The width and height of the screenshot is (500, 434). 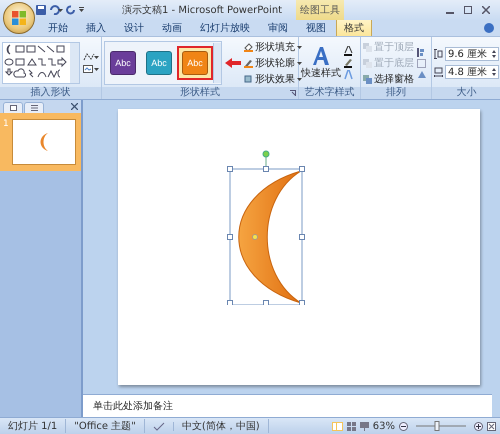 I want to click on group-icon, so click(x=423, y=63).